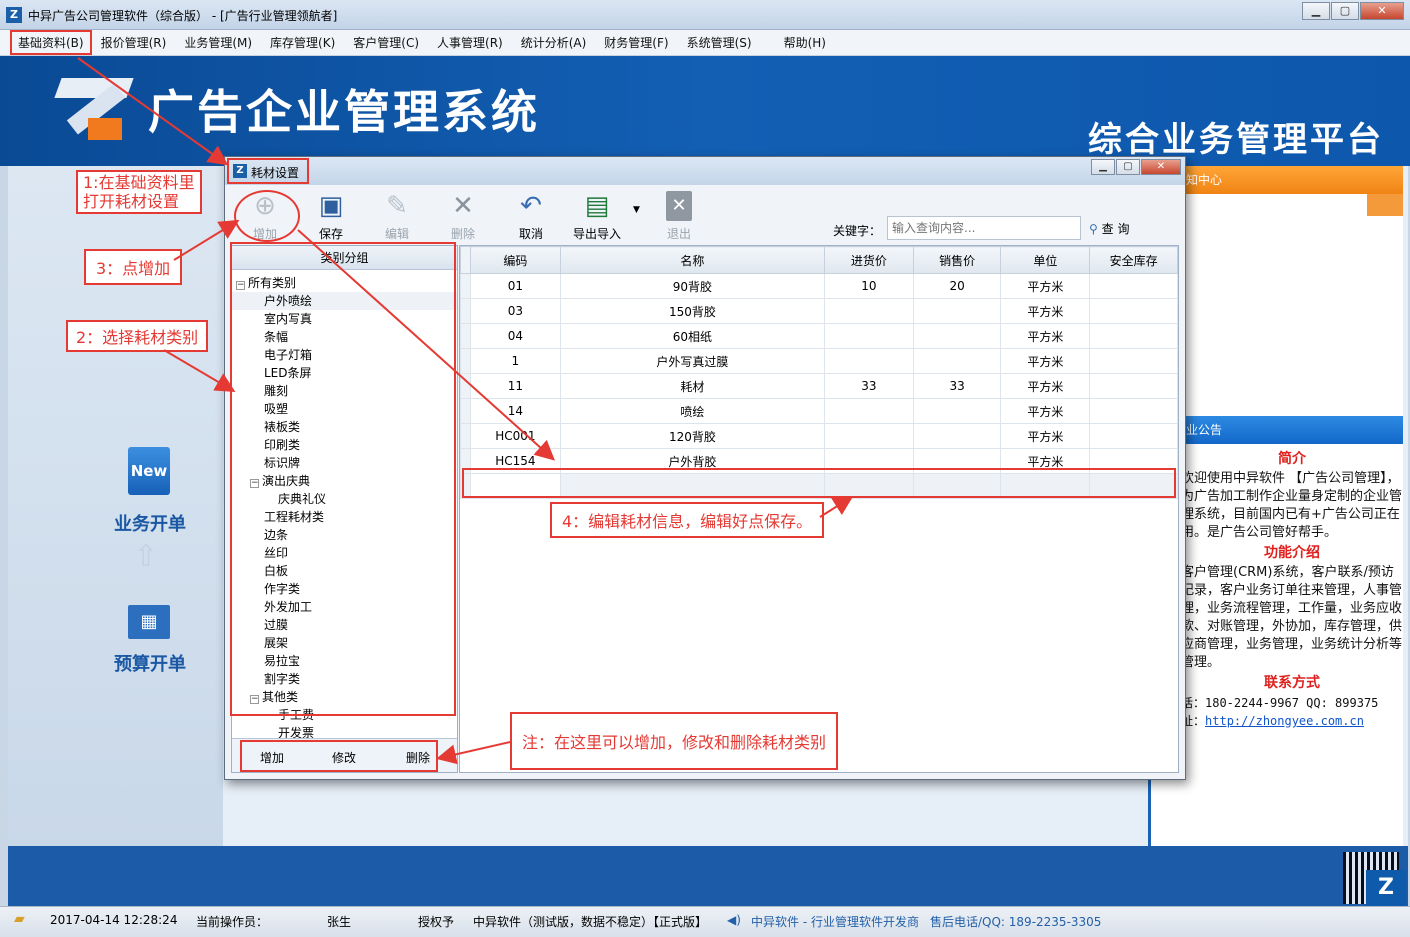 The width and height of the screenshot is (1410, 937). I want to click on cell-code: 1, so click(515, 361).